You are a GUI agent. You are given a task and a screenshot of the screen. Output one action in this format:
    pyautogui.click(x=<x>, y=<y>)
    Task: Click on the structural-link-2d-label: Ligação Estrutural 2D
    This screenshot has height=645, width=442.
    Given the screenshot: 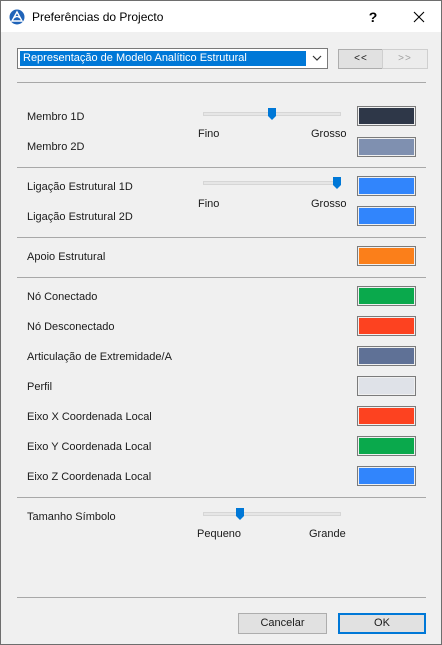 What is the action you would take?
    pyautogui.click(x=80, y=217)
    